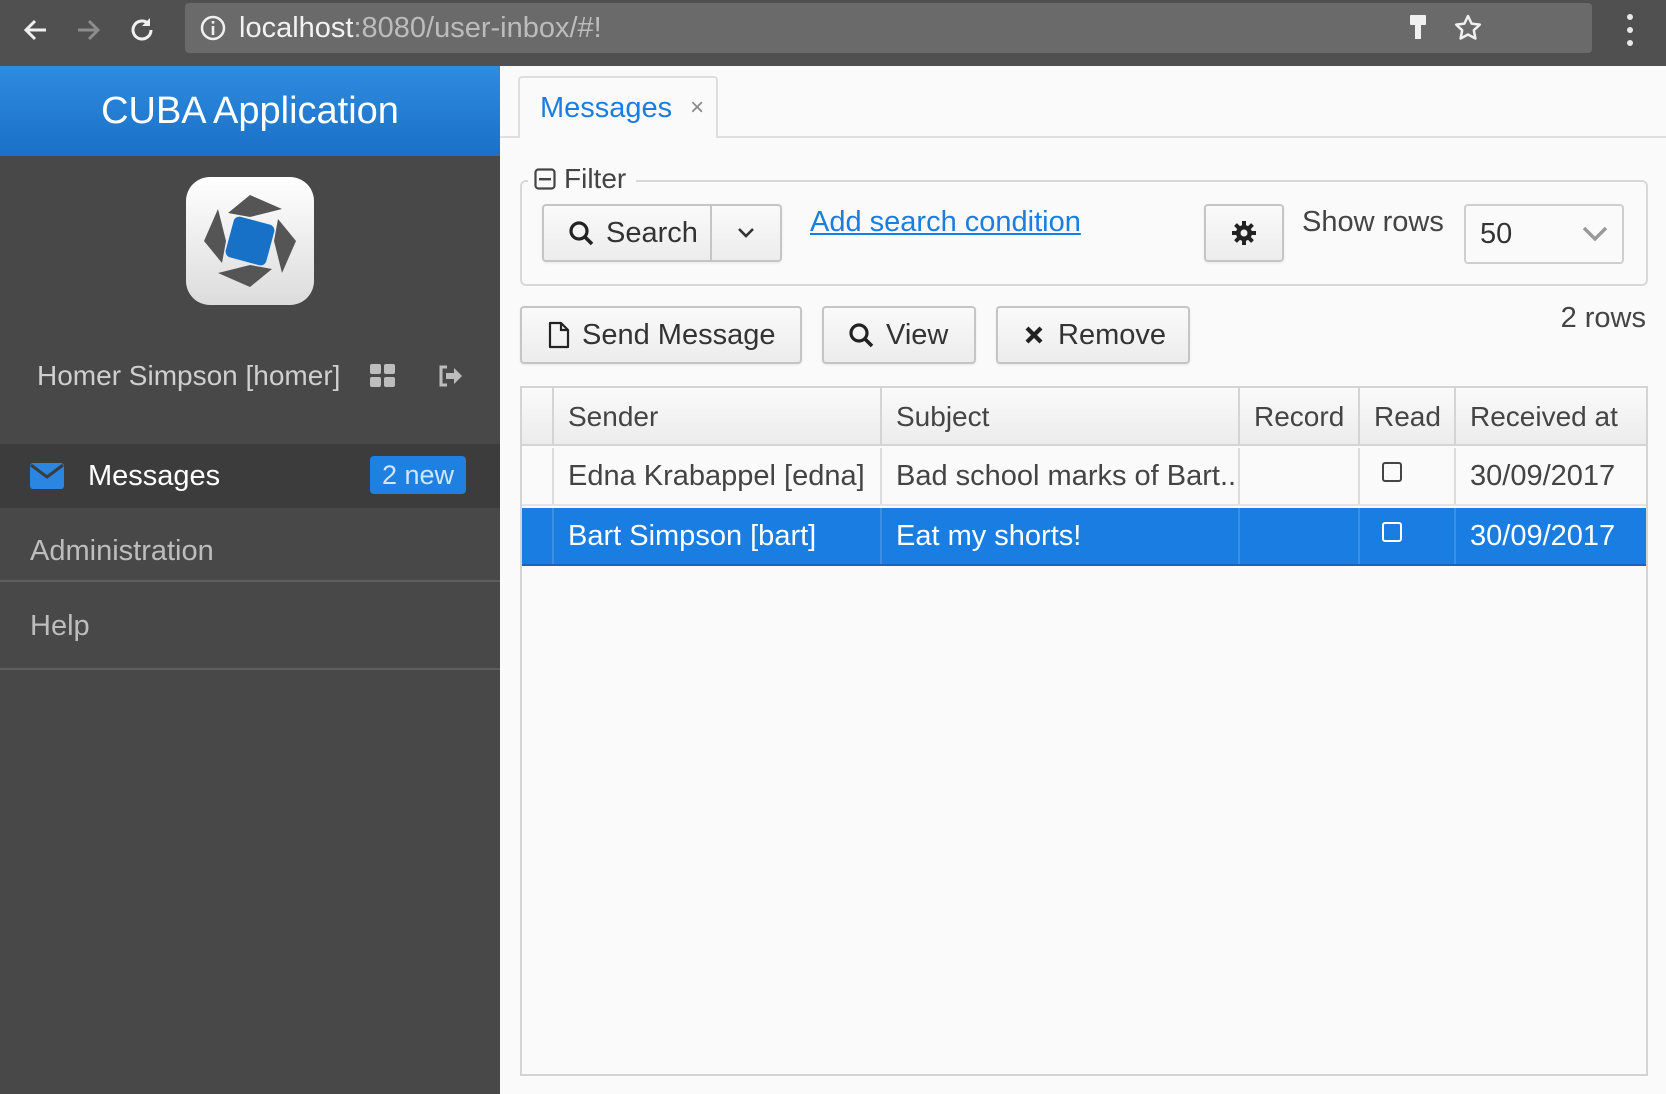  I want to click on table-header: Sender Subject Record Read Received at, so click(1084, 417).